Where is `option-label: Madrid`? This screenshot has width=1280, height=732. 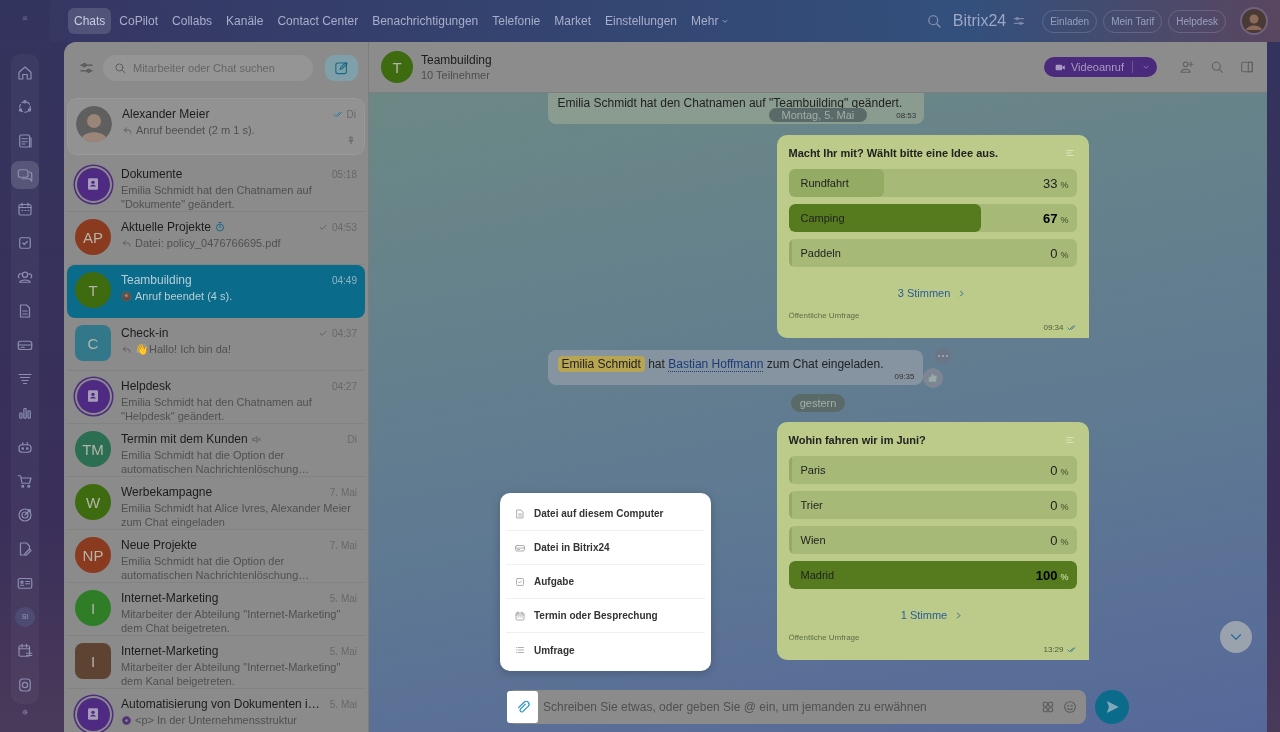
option-label: Madrid is located at coordinates (818, 575).